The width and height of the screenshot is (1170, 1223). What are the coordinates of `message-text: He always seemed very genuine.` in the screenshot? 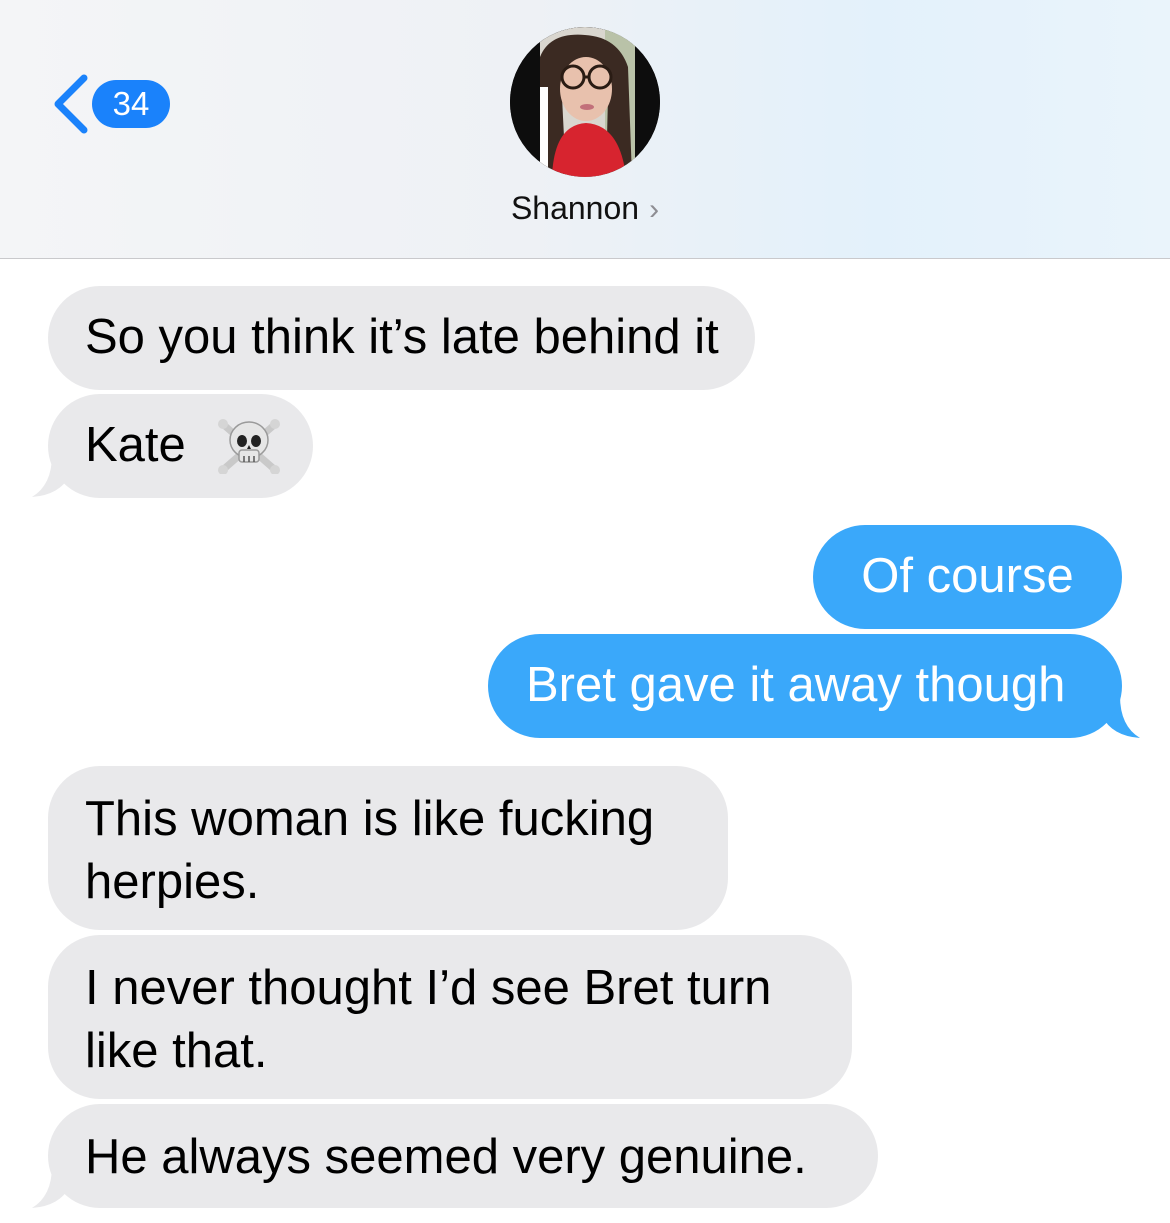 It's located at (446, 1157).